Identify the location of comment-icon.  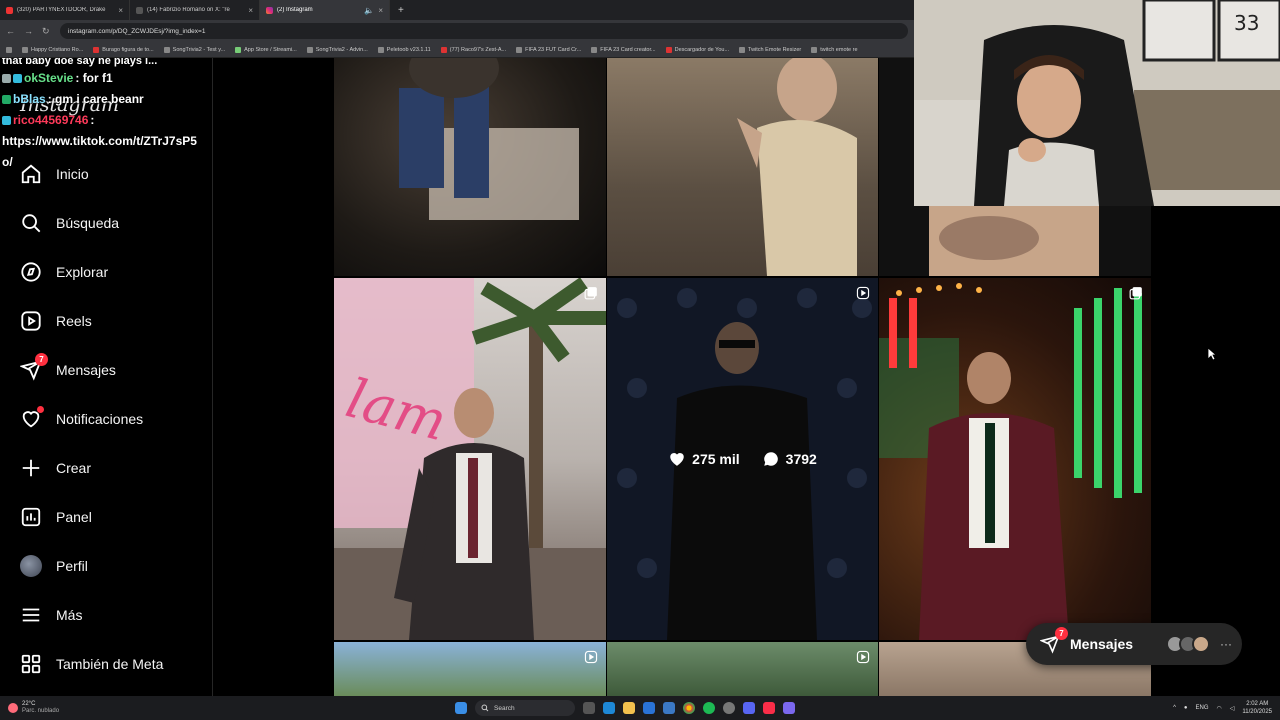
(770, 459).